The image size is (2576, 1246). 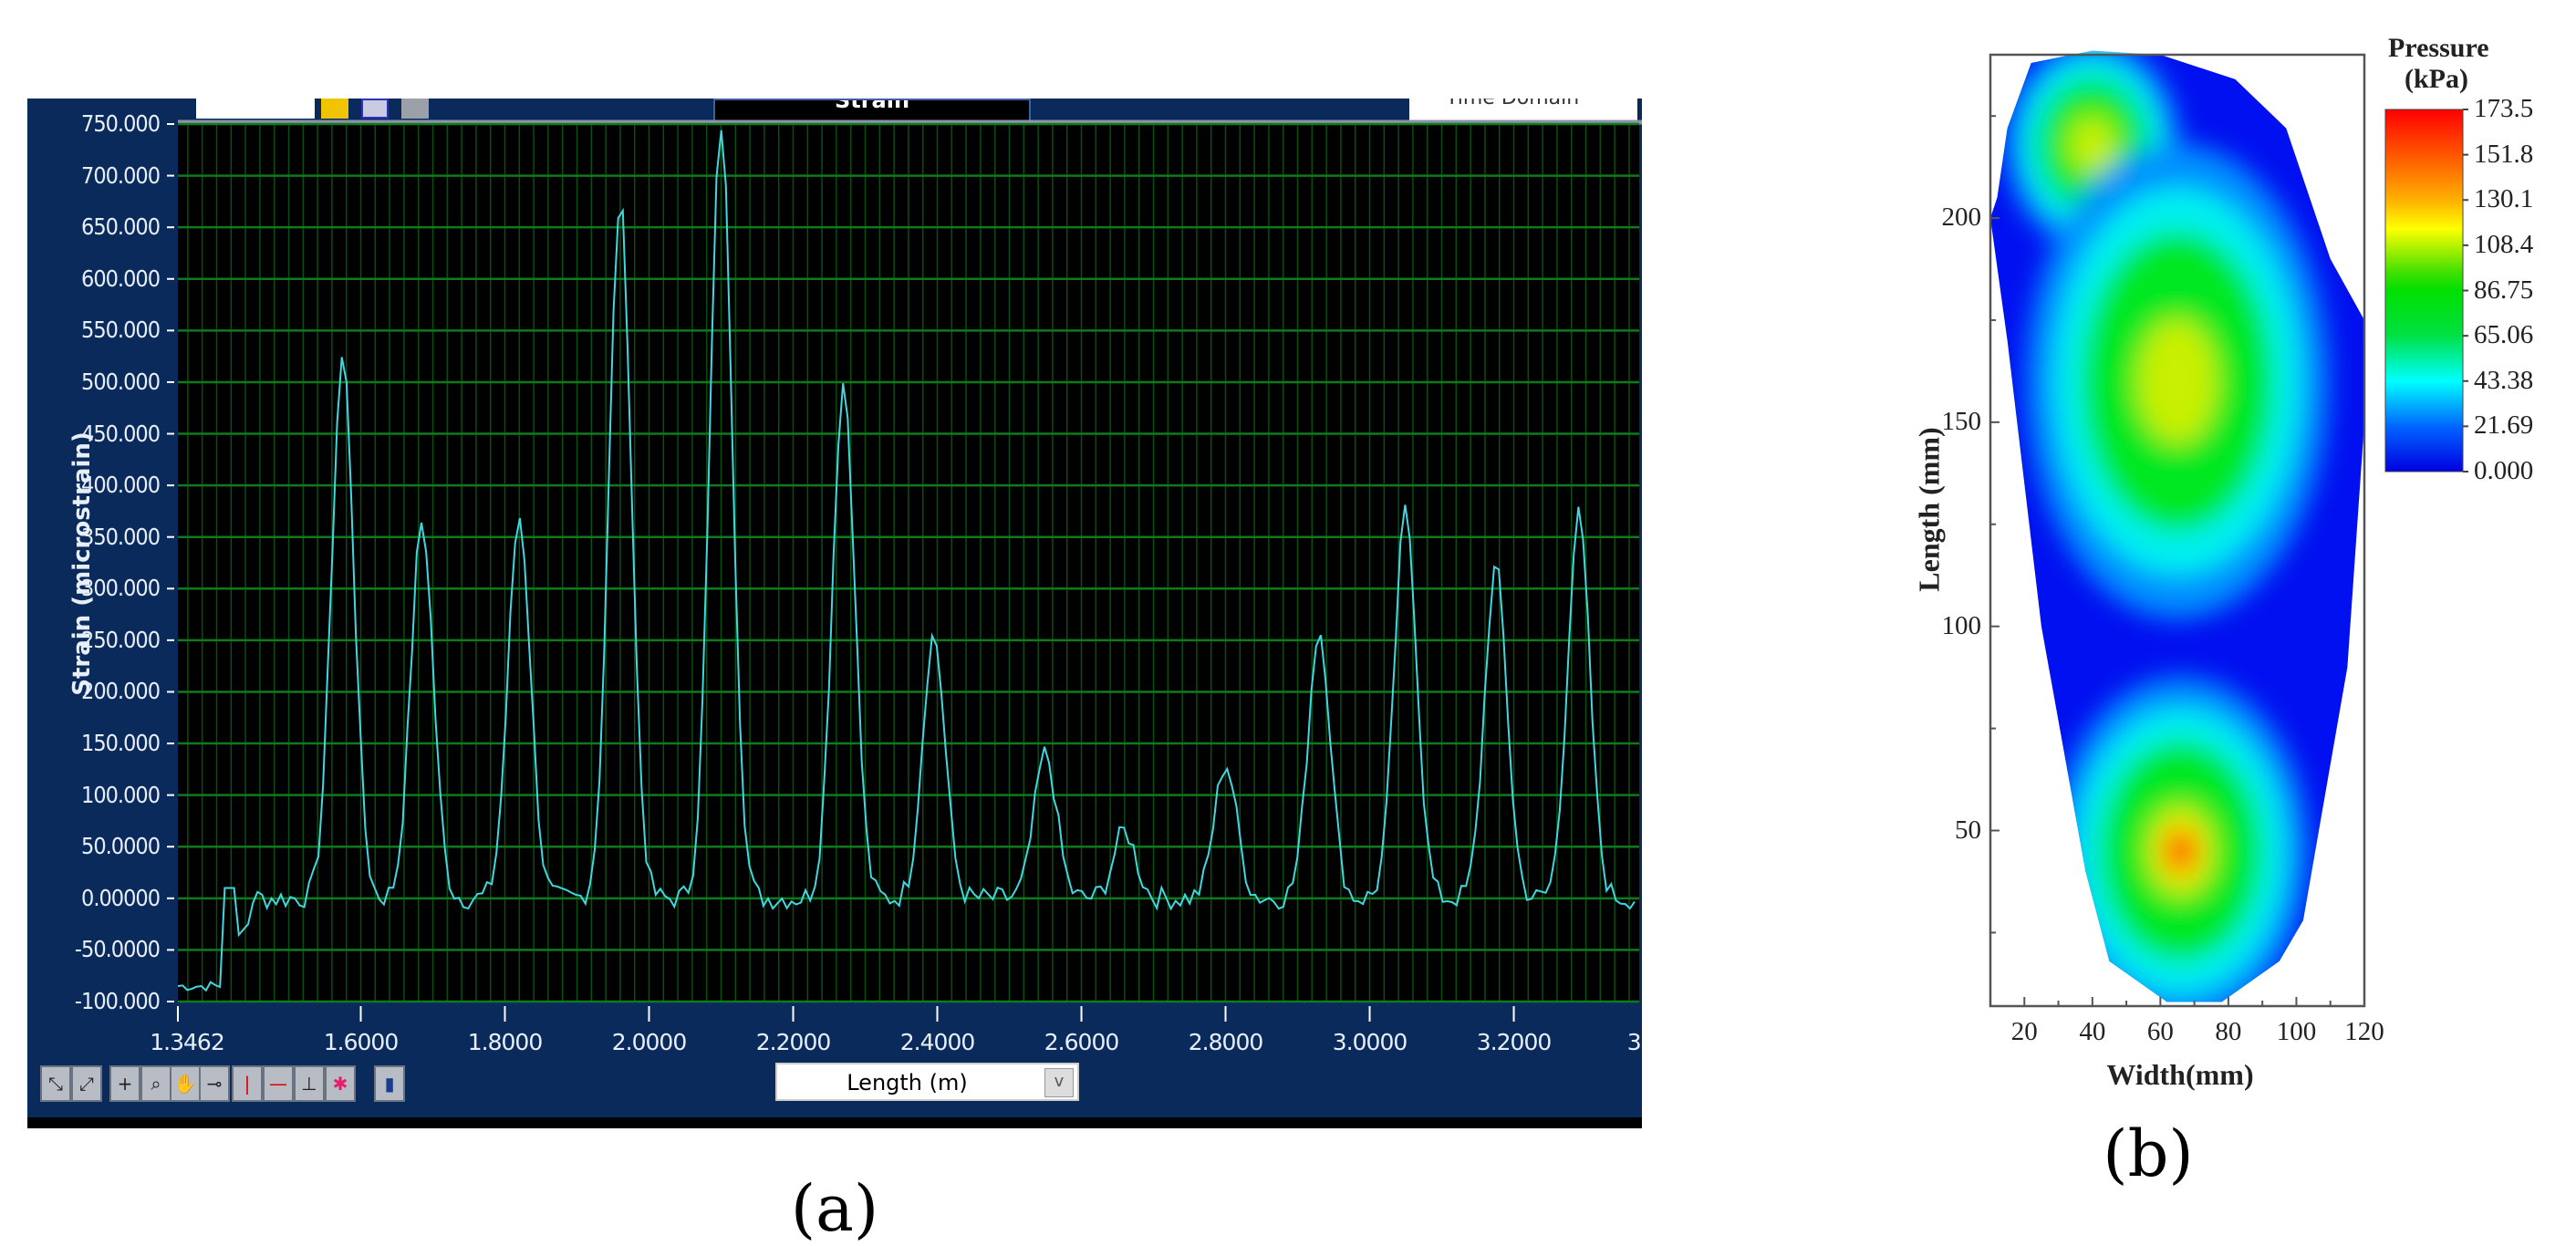 What do you see at coordinates (86, 1083) in the screenshot?
I see `autoscale-y-icon: ⤢` at bounding box center [86, 1083].